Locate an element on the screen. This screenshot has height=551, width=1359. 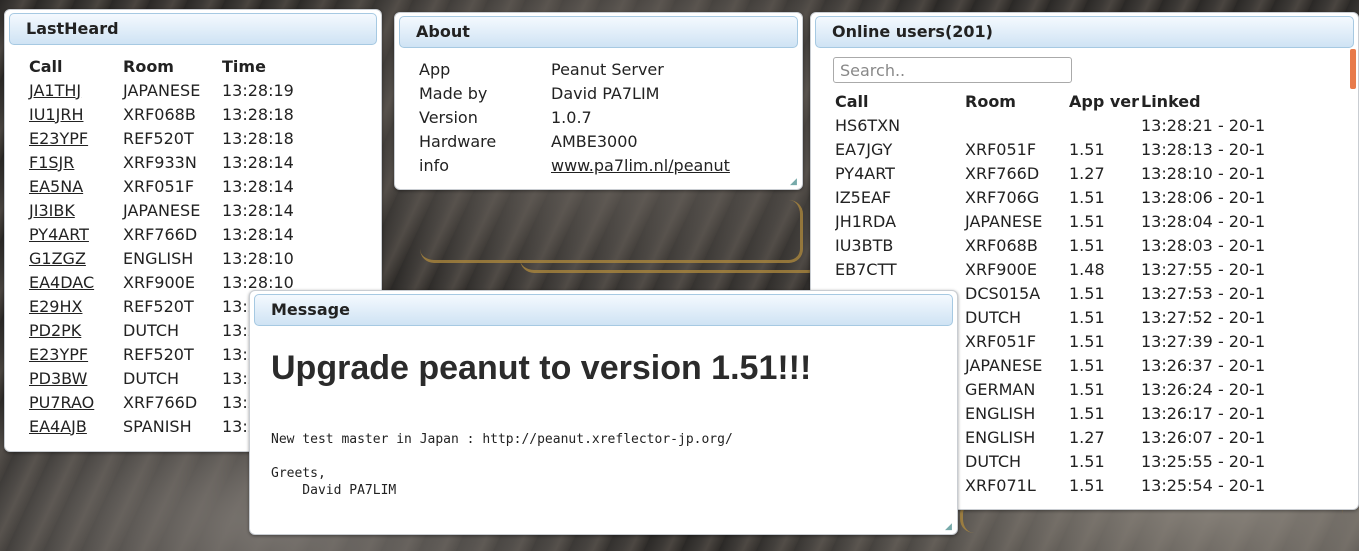
online-user-row: IU3BTB XRF068B 1.51 13:28:03 - 20-1 is located at coordinates (1068, 245).